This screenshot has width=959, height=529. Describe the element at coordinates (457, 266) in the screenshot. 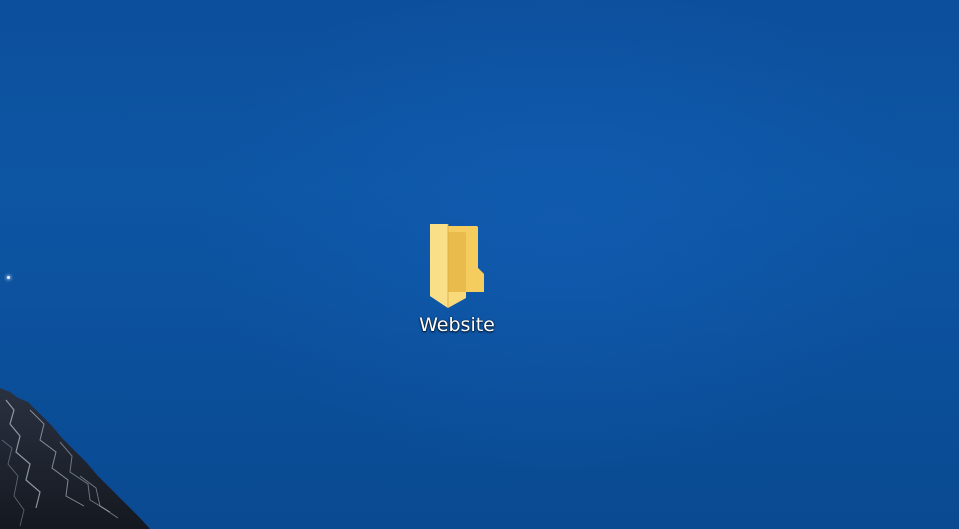

I see `folder-icon` at that location.